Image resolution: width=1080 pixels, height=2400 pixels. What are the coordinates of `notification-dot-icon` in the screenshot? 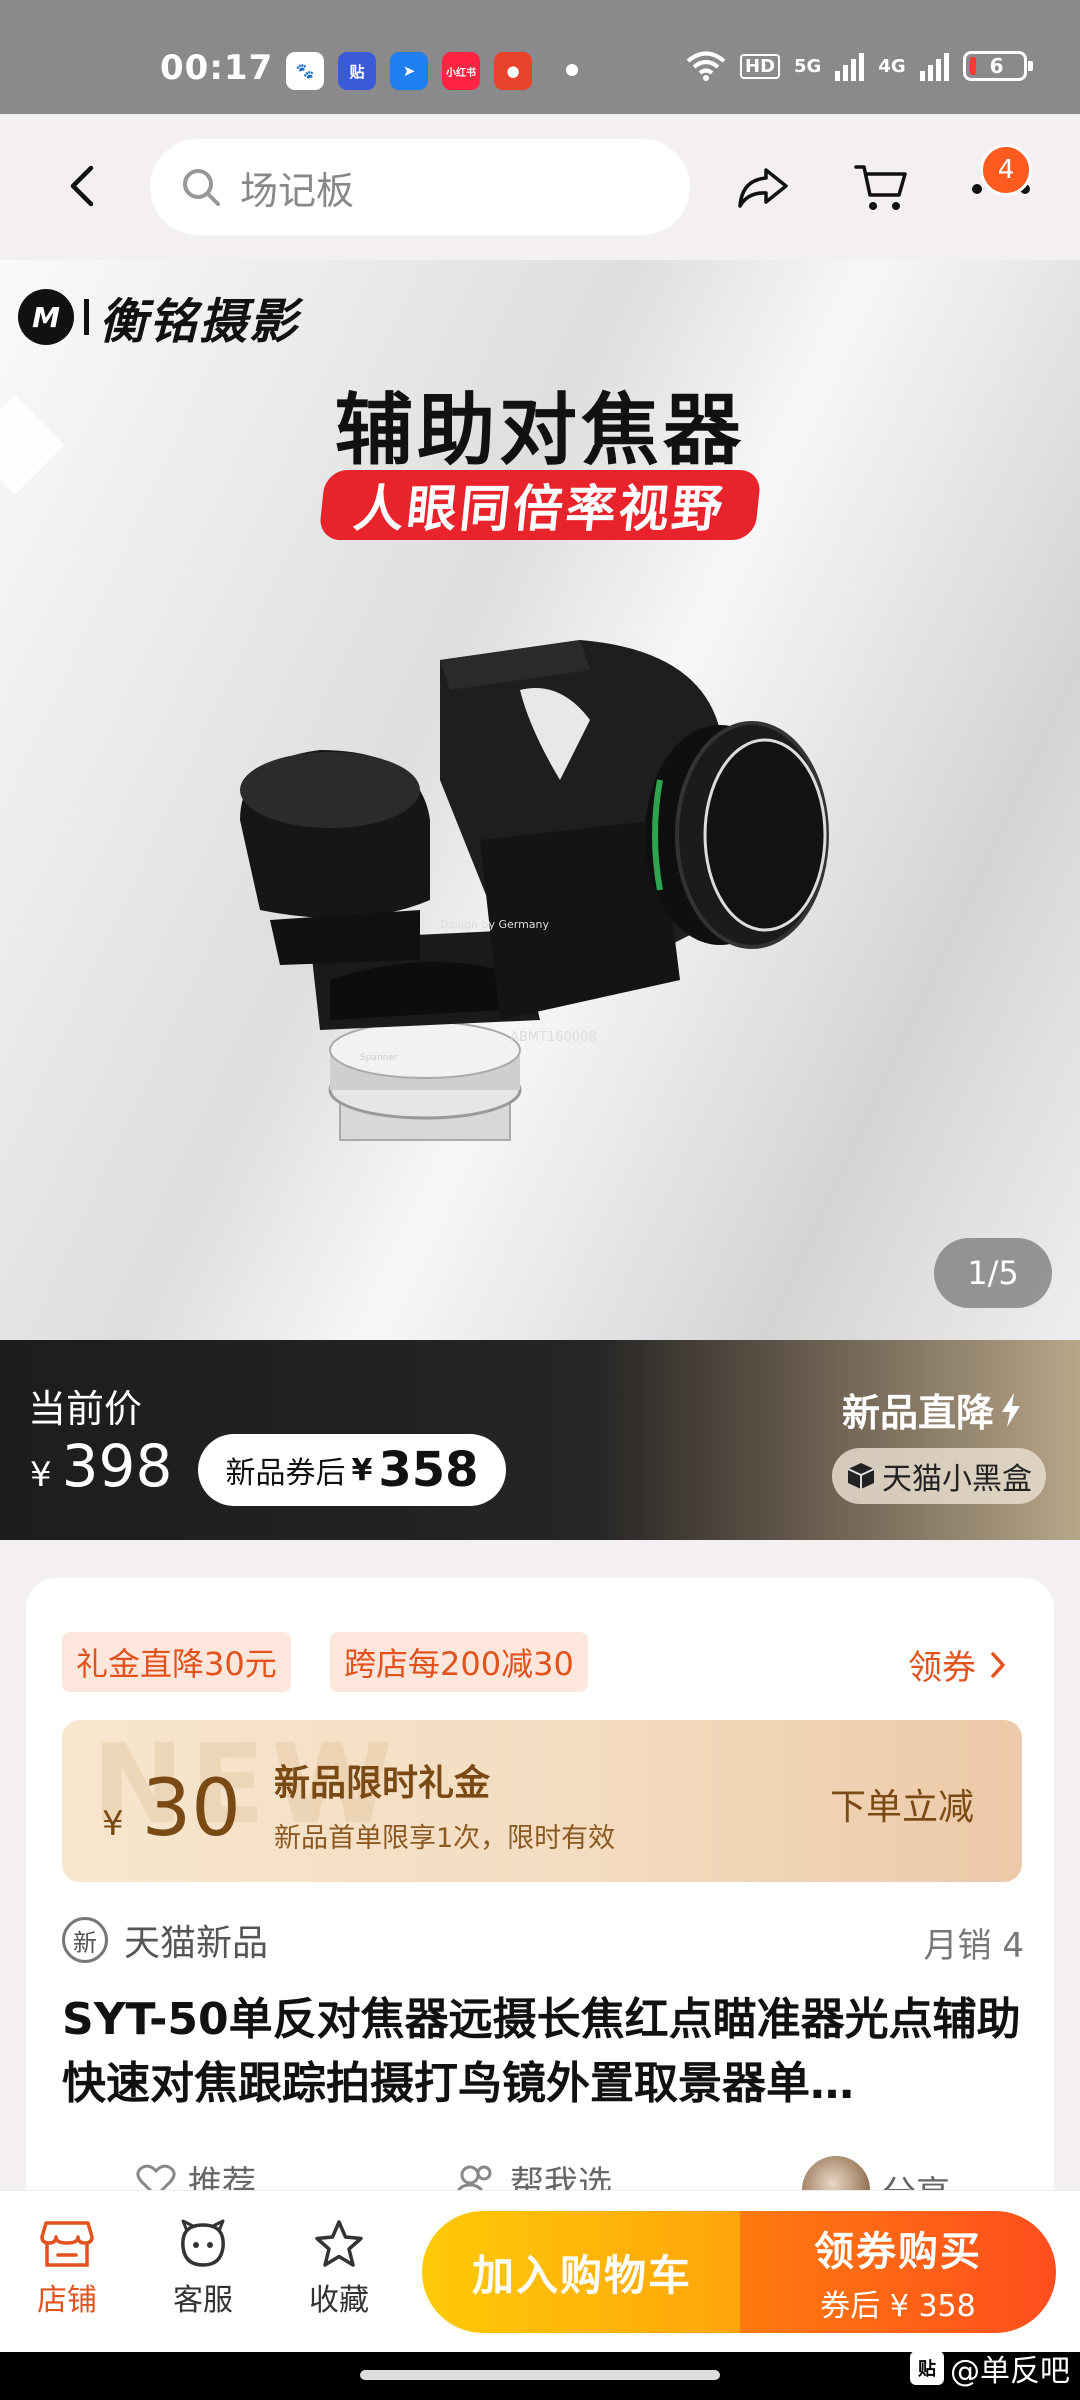 It's located at (572, 70).